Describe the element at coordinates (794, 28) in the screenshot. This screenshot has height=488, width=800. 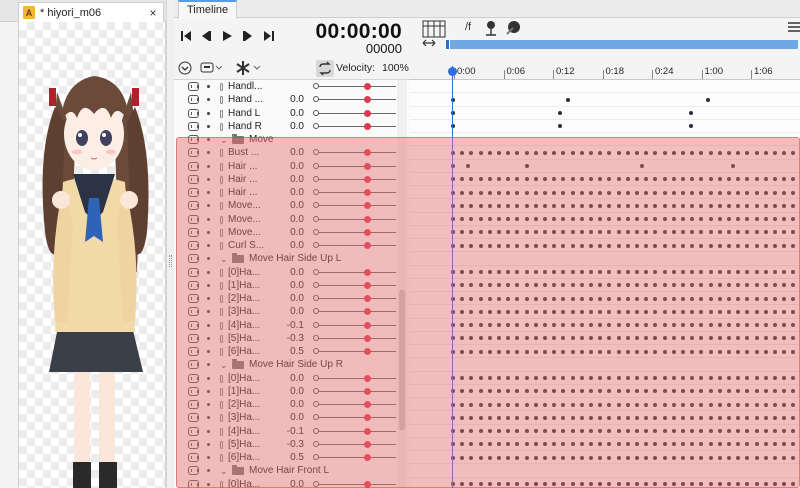
I see `menu-icon` at that location.